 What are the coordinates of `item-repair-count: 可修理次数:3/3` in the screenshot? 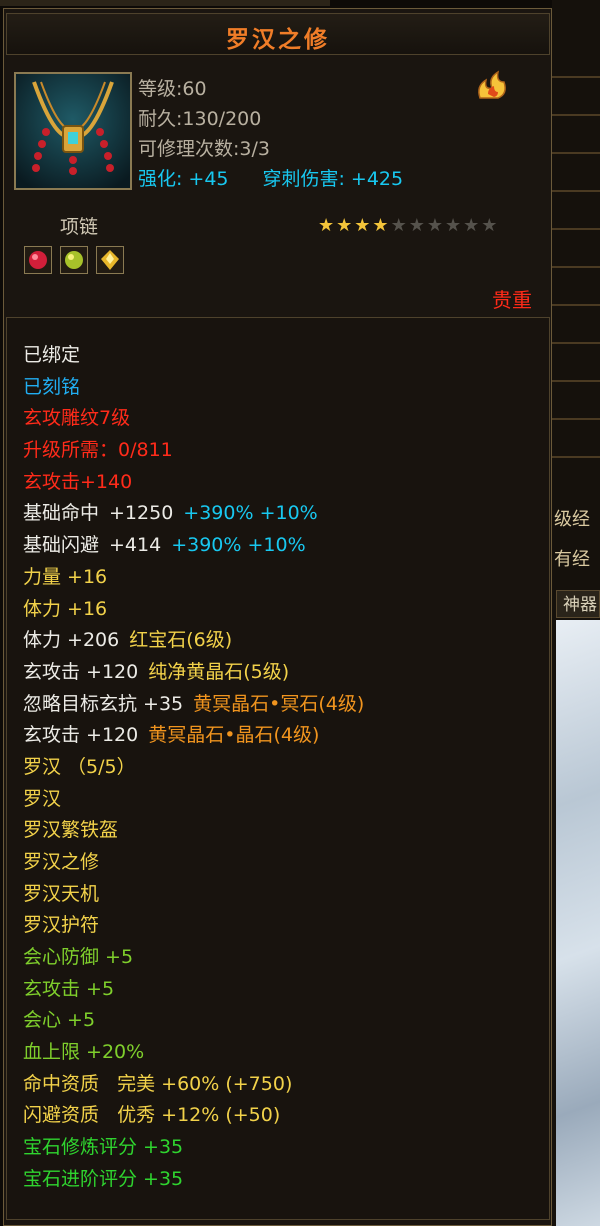 It's located at (204, 149).